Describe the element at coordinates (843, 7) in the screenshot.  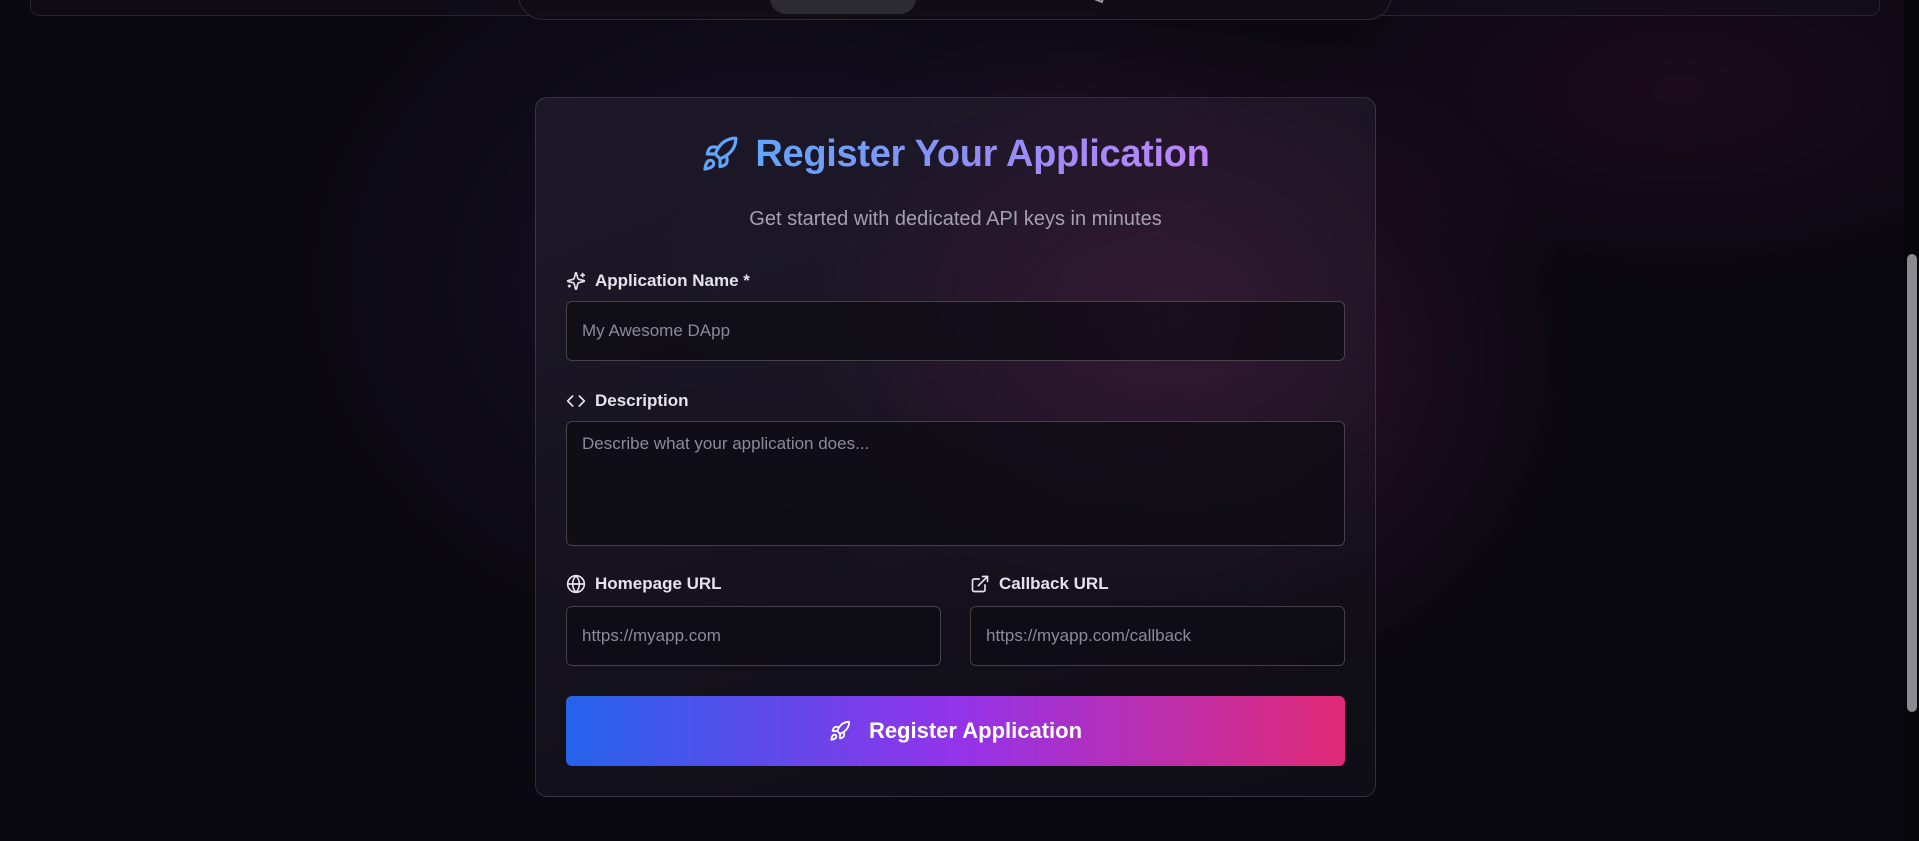
I see `top-nav-active-tab` at that location.